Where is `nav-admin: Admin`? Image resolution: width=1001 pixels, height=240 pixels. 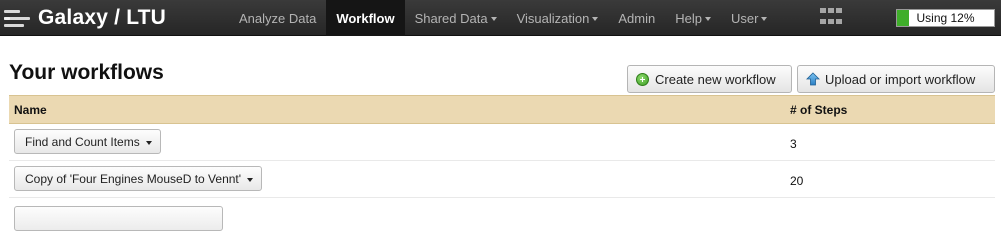 nav-admin: Admin is located at coordinates (636, 18).